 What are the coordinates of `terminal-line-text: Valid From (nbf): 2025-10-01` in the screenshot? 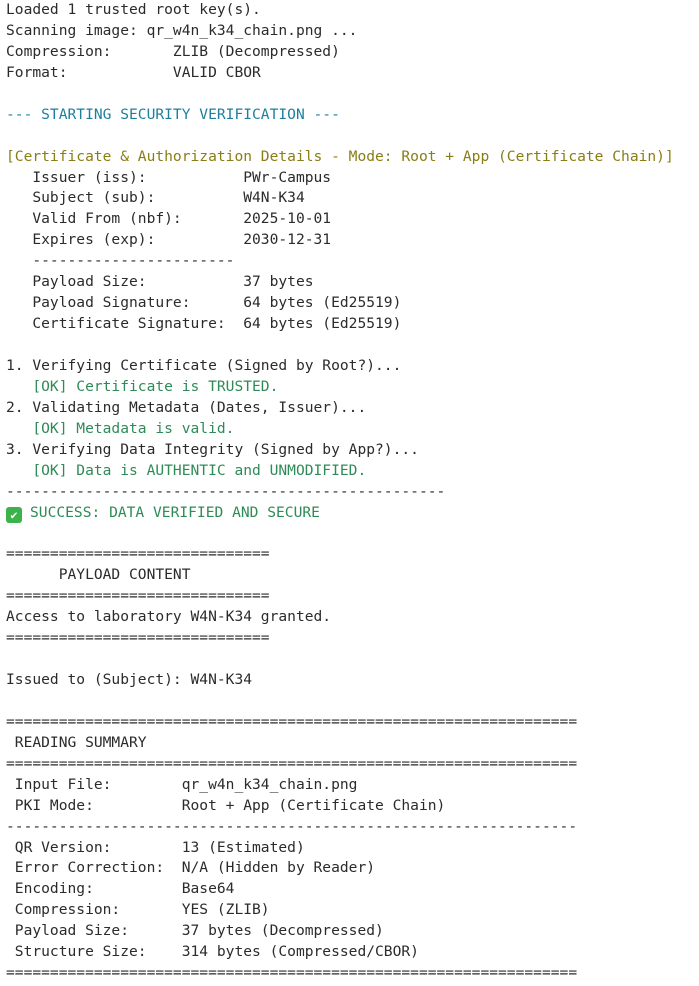 It's located at (169, 219).